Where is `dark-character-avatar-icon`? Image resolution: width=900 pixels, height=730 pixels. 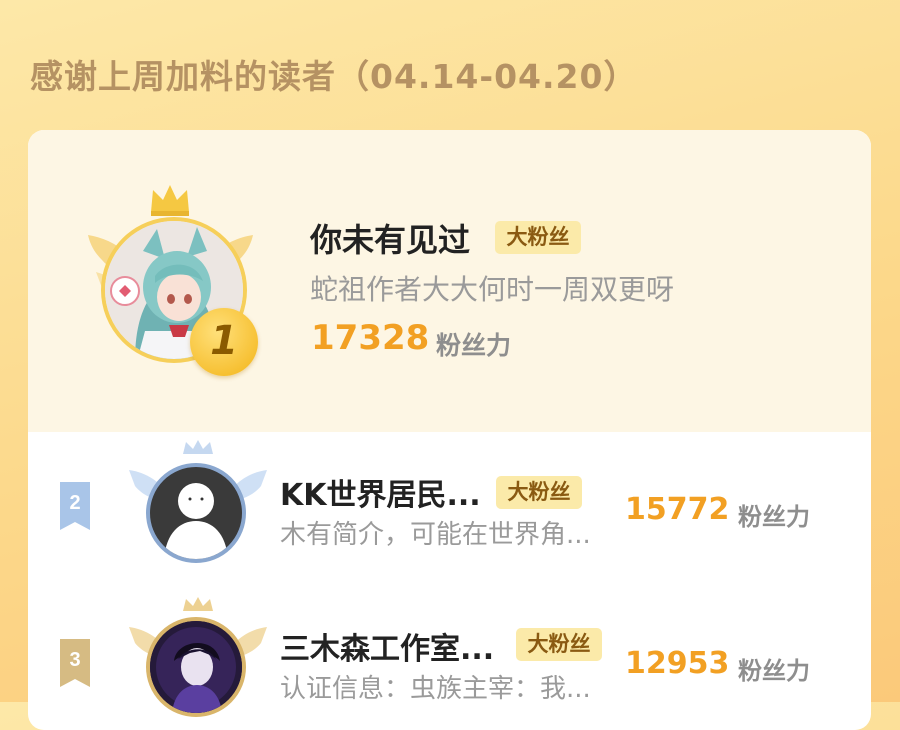 dark-character-avatar-icon is located at coordinates (196, 667).